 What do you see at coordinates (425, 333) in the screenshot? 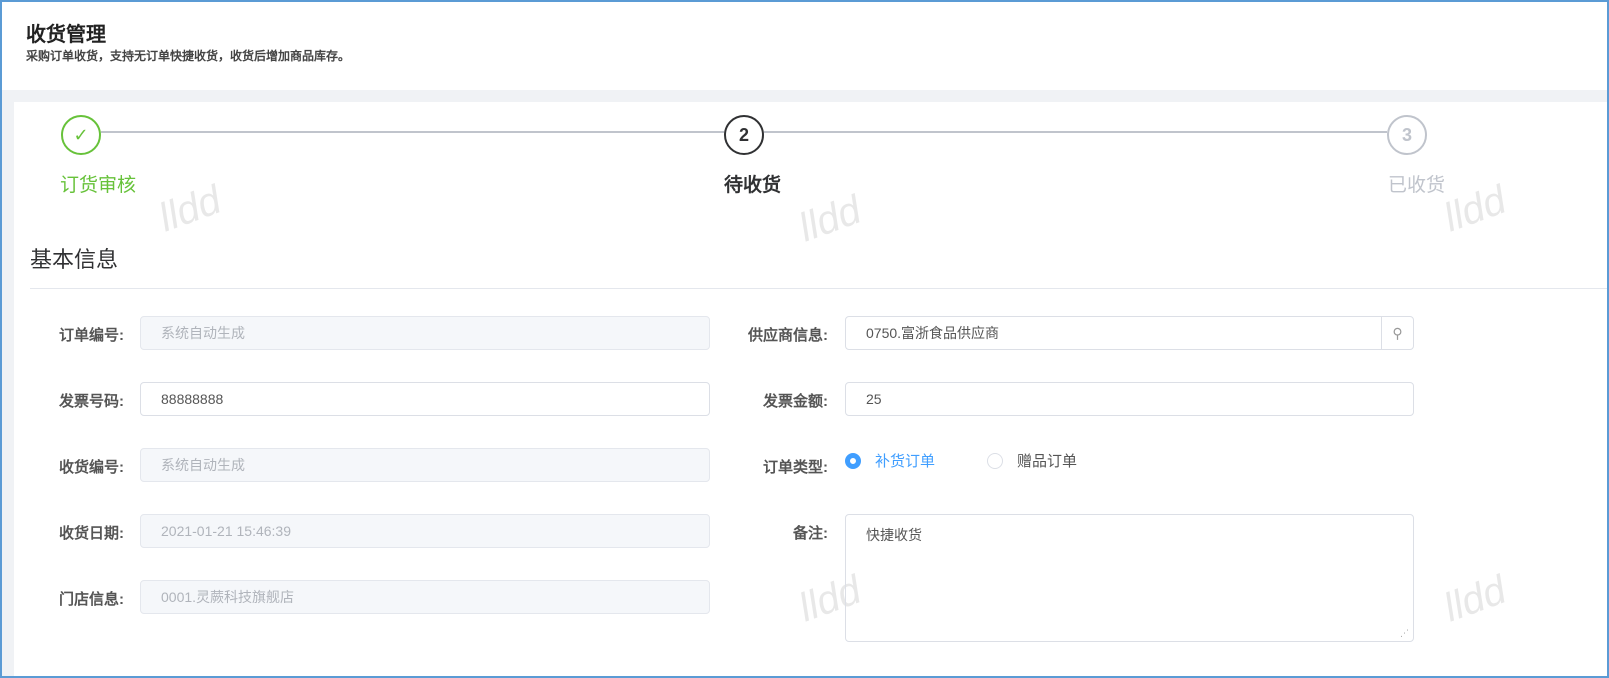
I see `order-no-input: 系统自动生成` at bounding box center [425, 333].